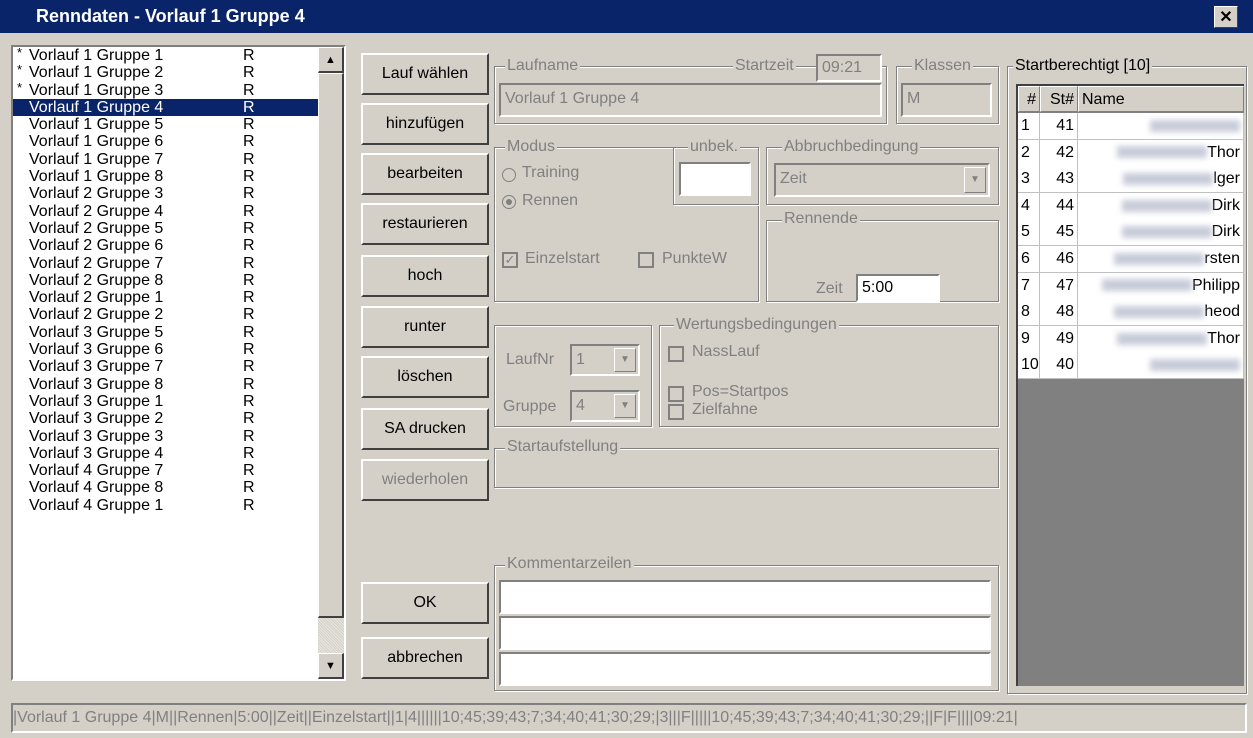  I want to click on run-list-item: Vorlauf 4 Gruppe 8 R, so click(165, 487).